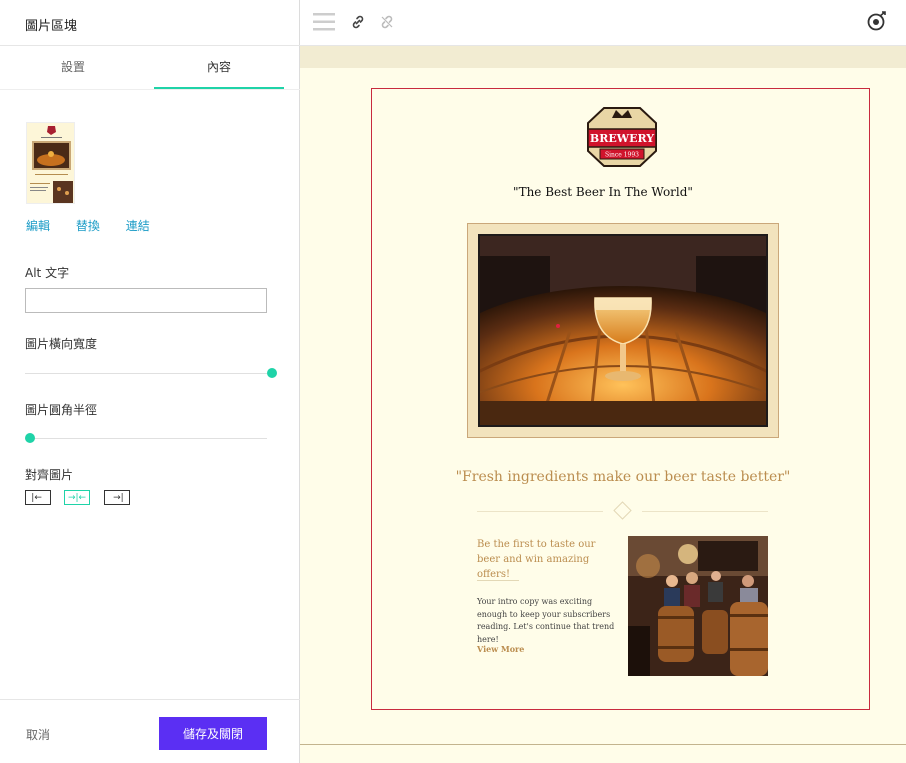 The image size is (906, 763). I want to click on replace-image-link: 替換, so click(88, 226).